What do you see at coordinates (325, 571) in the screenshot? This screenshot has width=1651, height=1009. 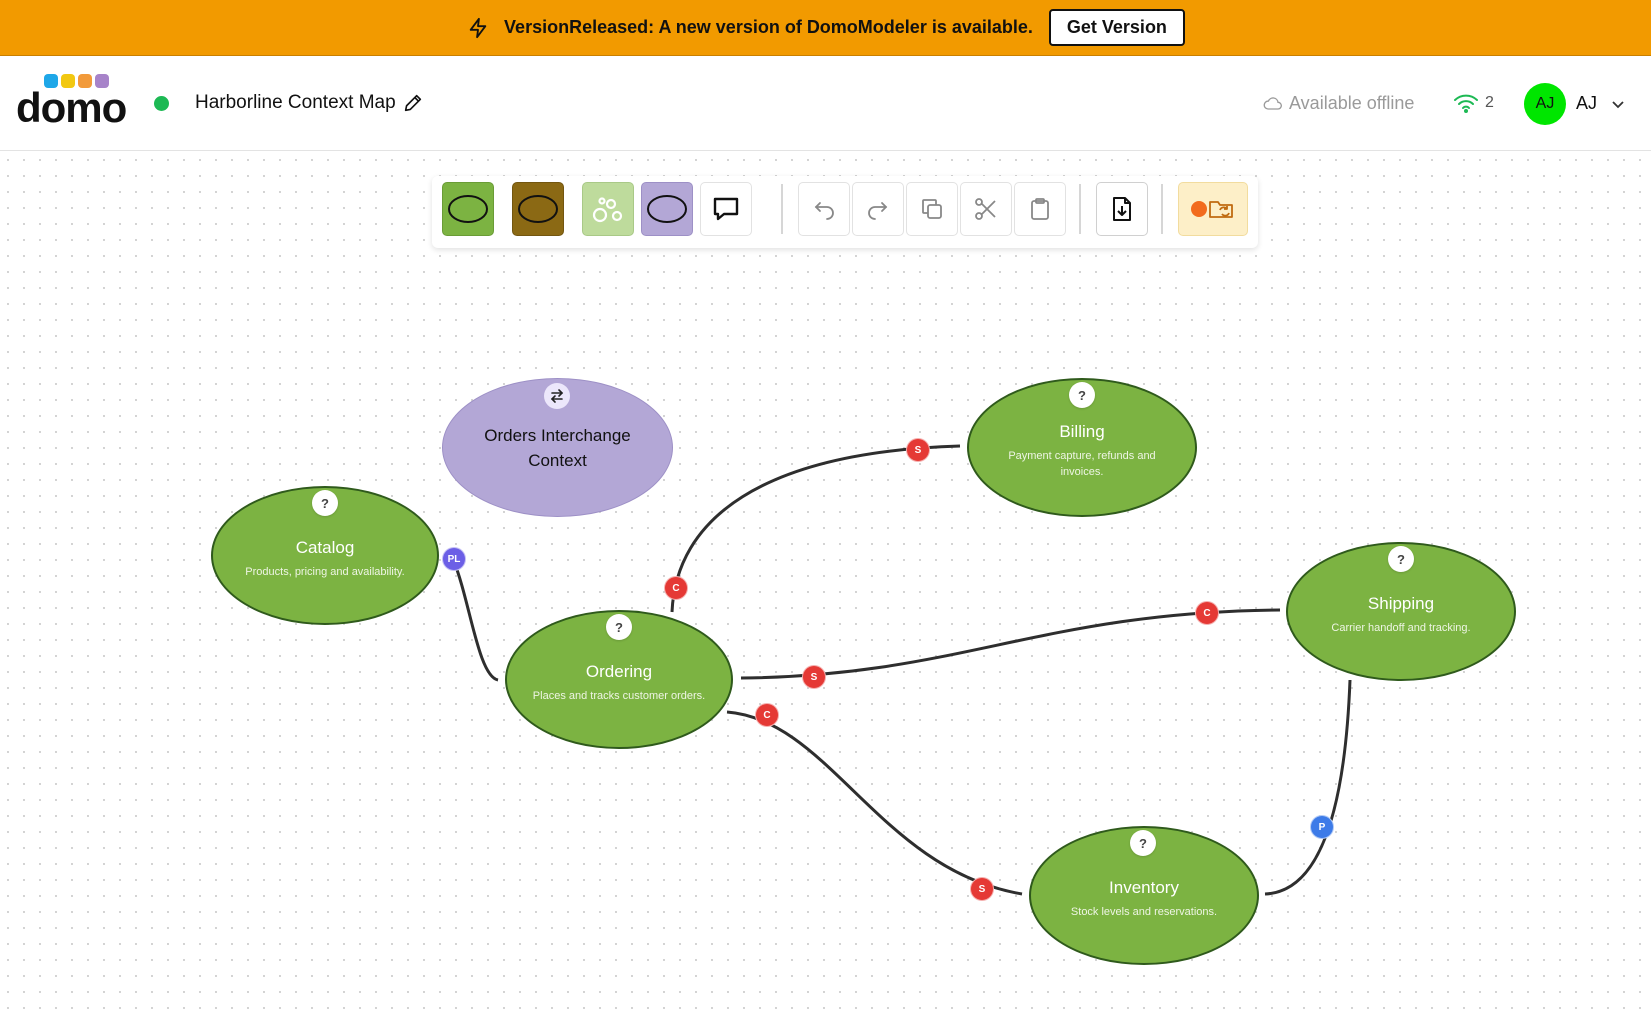 I see `context-description: Products, pricing and availability.` at bounding box center [325, 571].